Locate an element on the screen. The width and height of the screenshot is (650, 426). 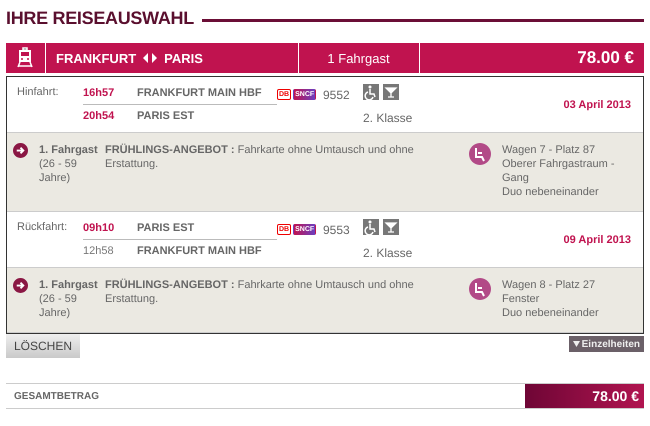
price: 78.00 € is located at coordinates (605, 58).